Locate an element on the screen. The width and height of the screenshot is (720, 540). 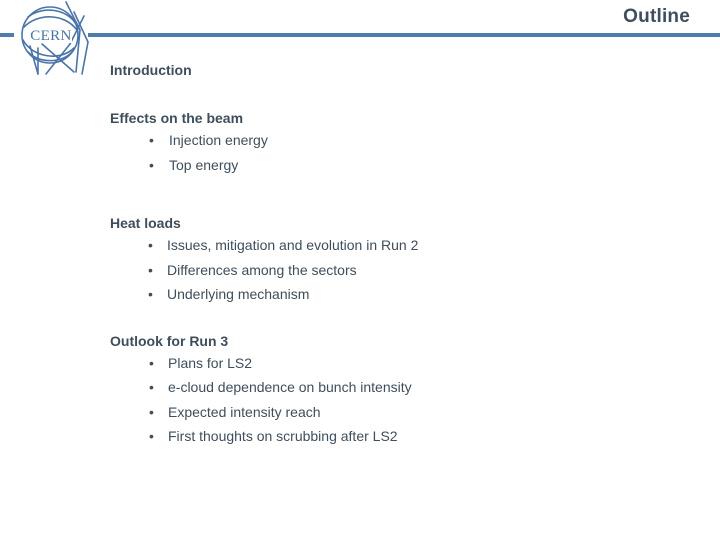
list-item: • Plans for LS2 is located at coordinates (405, 363).